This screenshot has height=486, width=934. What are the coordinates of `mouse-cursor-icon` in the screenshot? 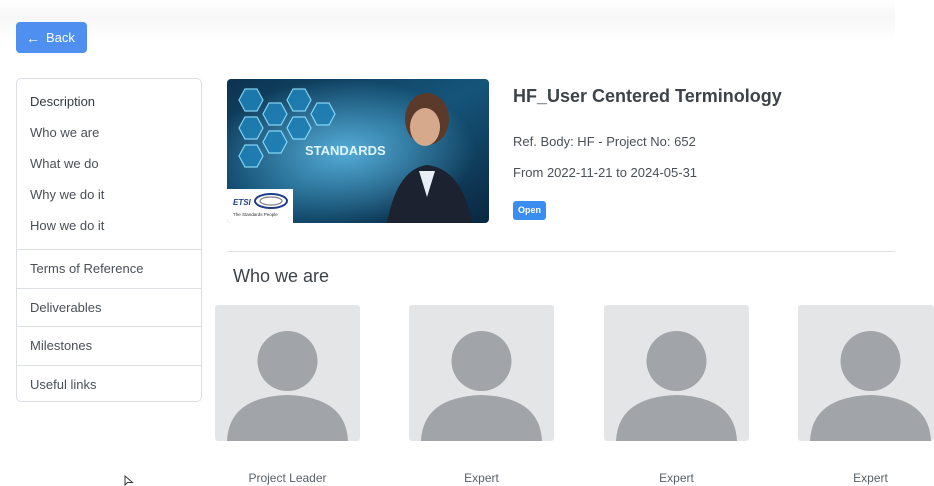 It's located at (129, 480).